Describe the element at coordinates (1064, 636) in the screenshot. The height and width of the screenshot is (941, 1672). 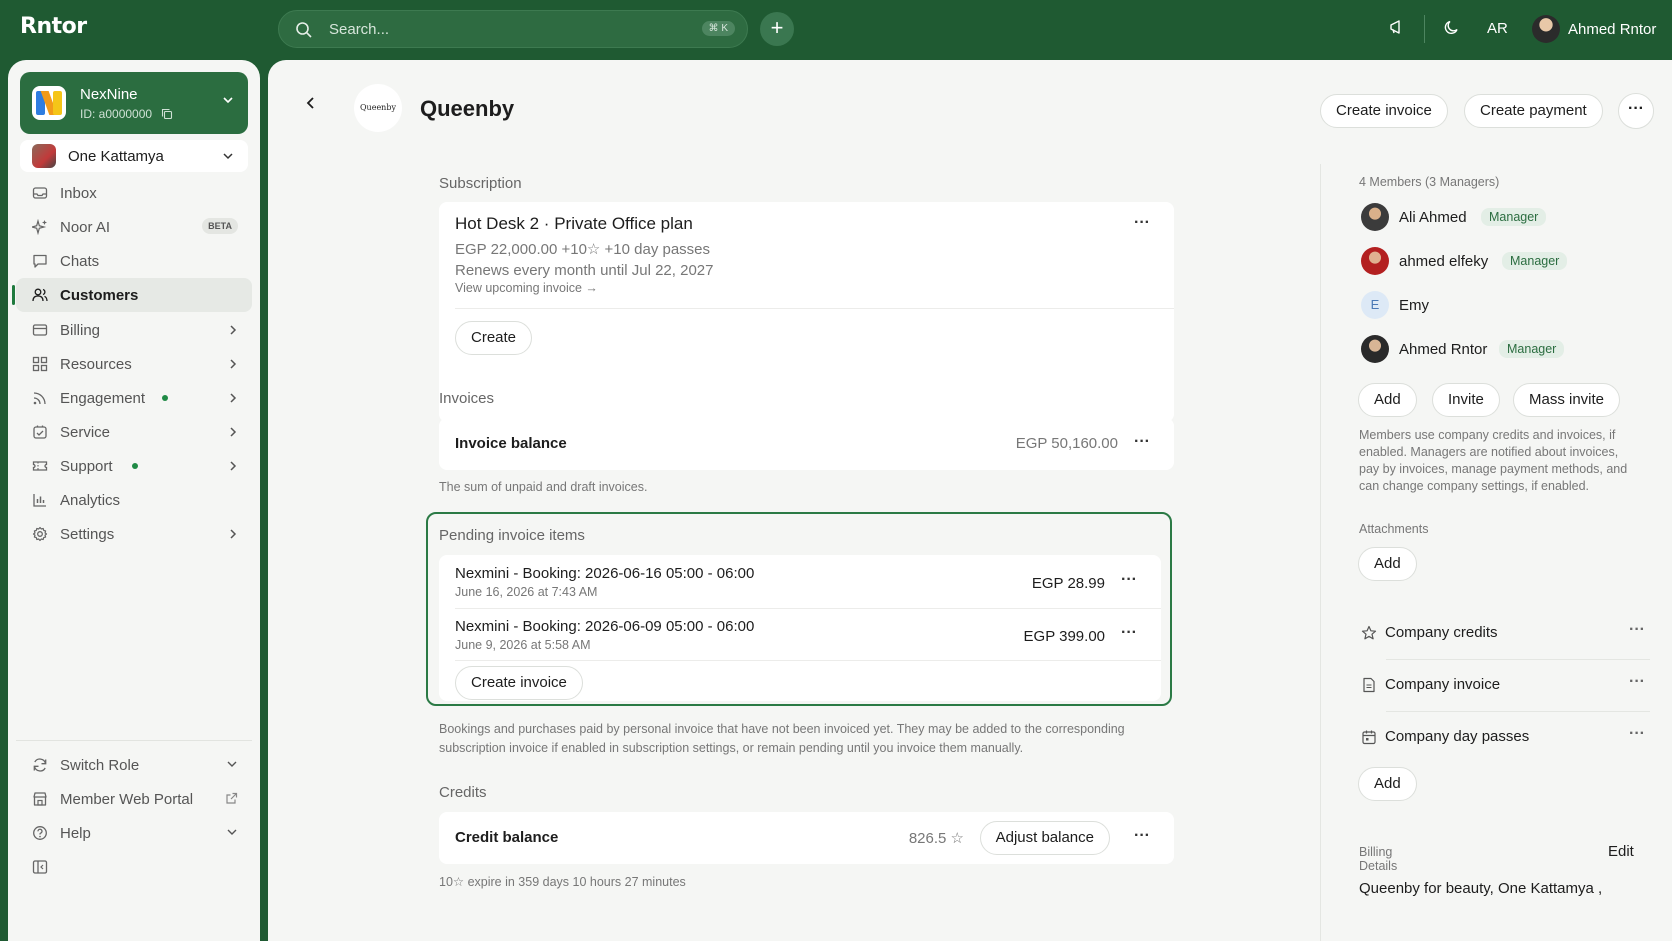
I see `pending-item-amount: EGP 399.00` at that location.